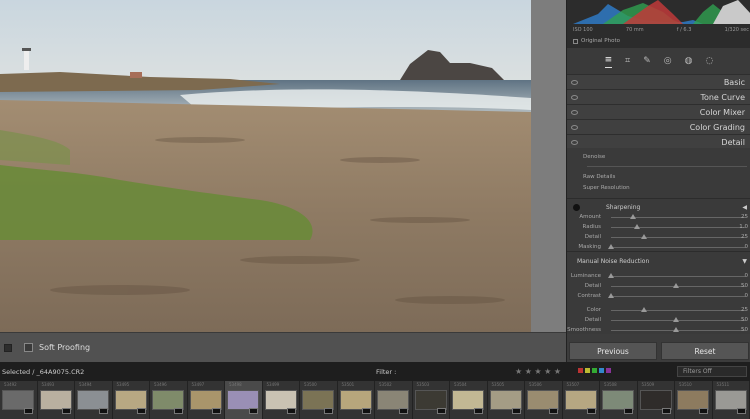 Image resolution: width=750 pixels, height=419 pixels. I want to click on denoise-row: Denoise, so click(658, 159).